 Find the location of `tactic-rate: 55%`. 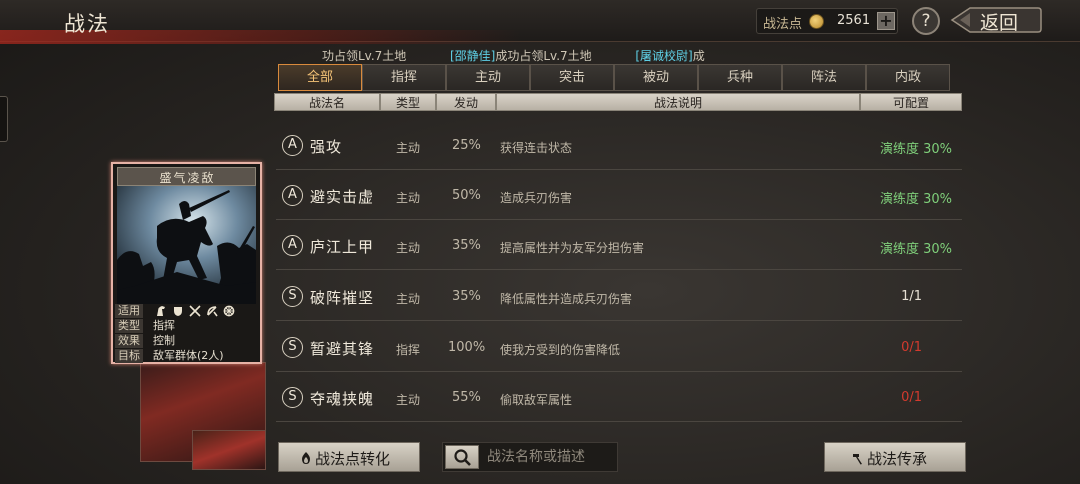

tactic-rate: 55% is located at coordinates (466, 397).